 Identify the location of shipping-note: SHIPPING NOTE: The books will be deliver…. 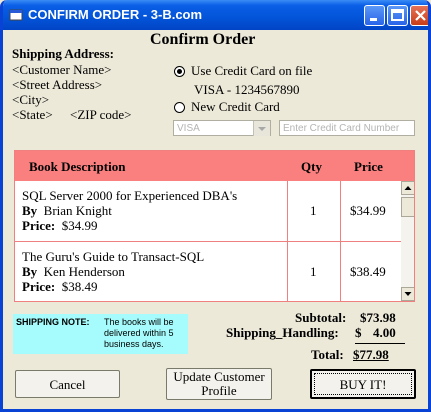
(100, 334).